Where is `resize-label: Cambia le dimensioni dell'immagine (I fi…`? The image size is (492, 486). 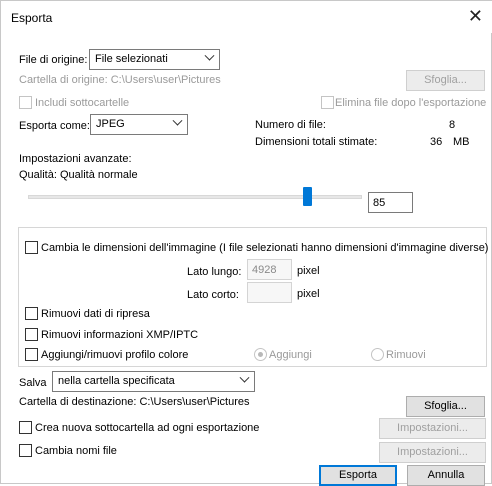 resize-label: Cambia le dimensioni dell'immagine (I fi… is located at coordinates (265, 248).